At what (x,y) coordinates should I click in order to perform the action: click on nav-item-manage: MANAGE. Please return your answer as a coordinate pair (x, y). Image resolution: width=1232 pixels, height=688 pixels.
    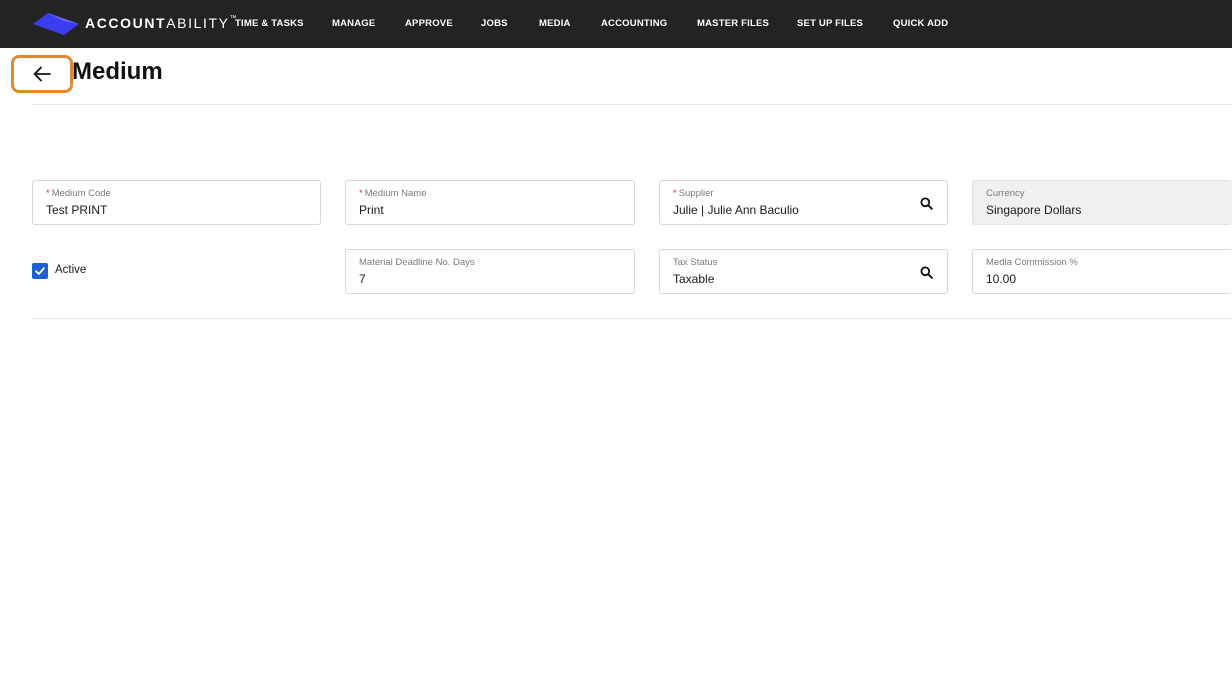
    Looking at the image, I should click on (353, 23).